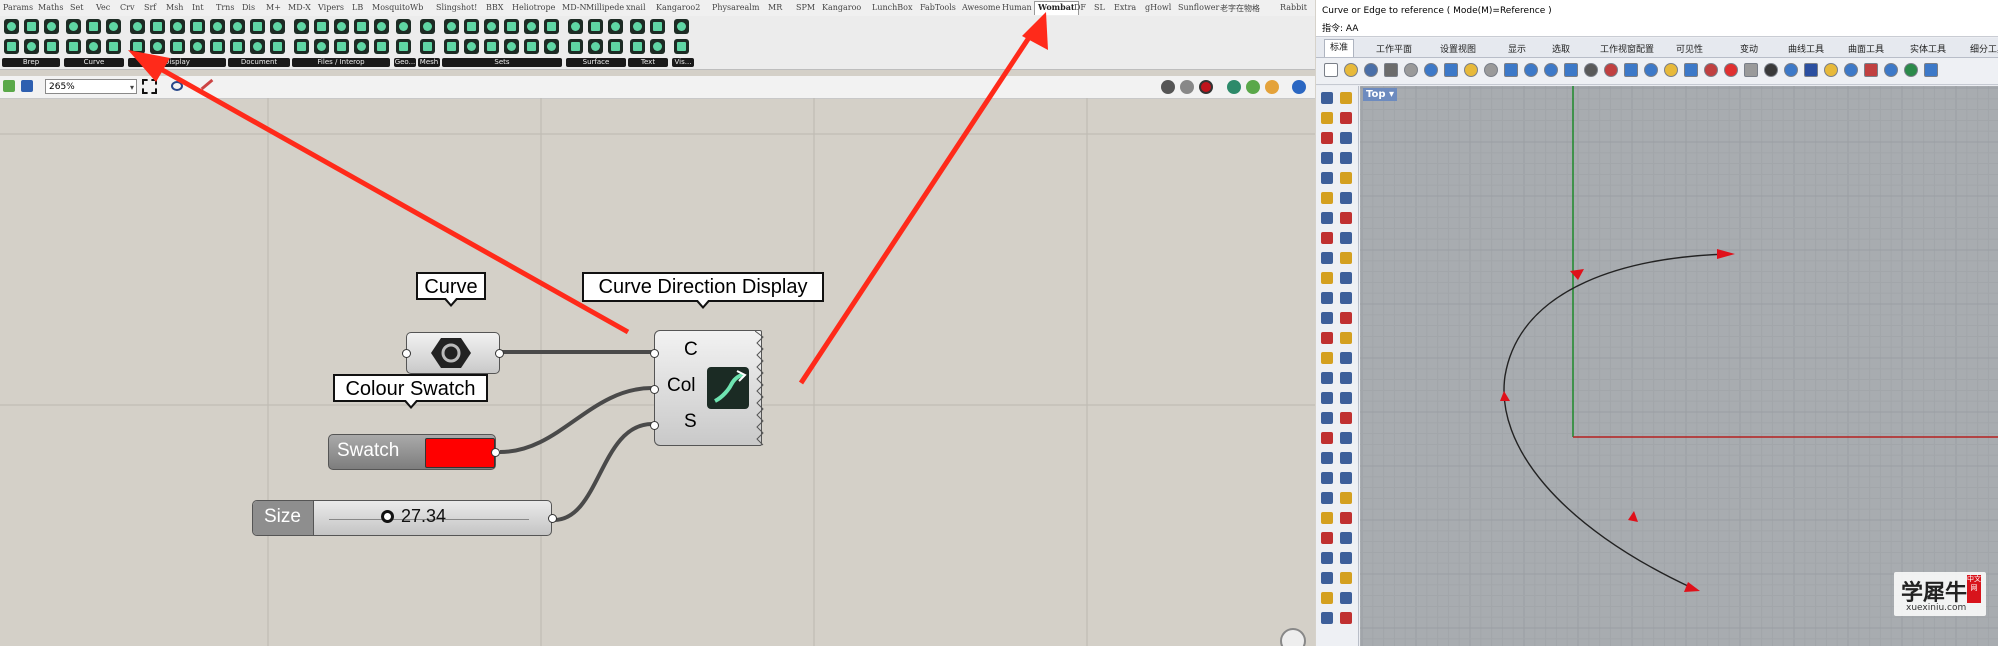 The height and width of the screenshot is (646, 1998). What do you see at coordinates (127, 7) in the screenshot?
I see `tab-crv: Crv` at bounding box center [127, 7].